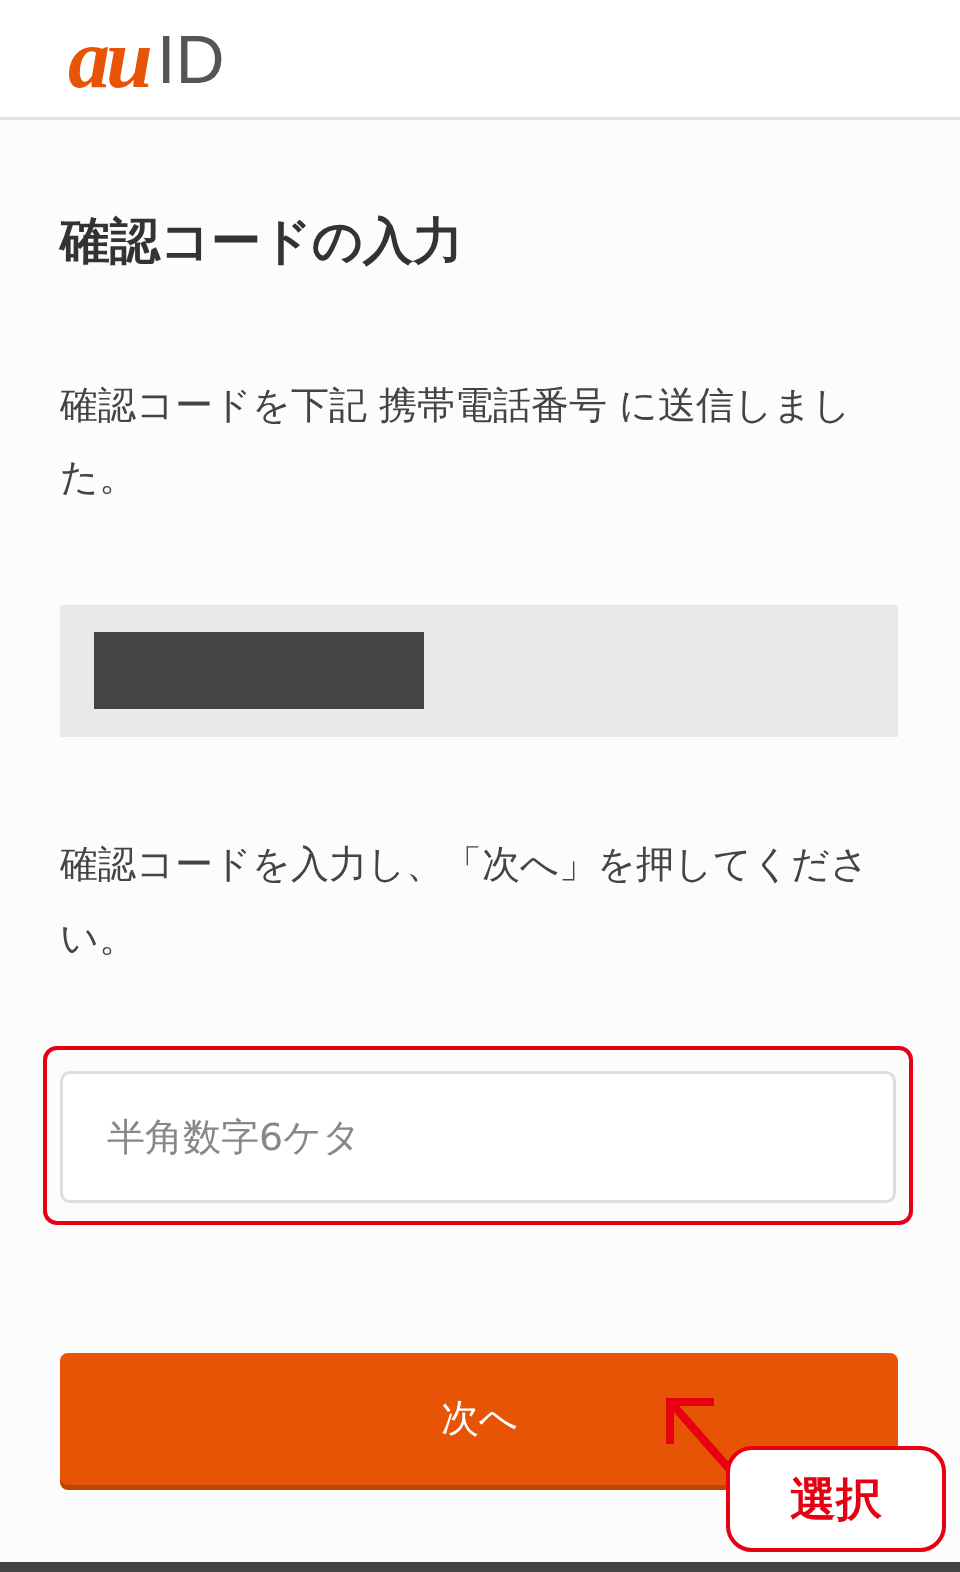 Image resolution: width=960 pixels, height=1572 pixels. Describe the element at coordinates (190, 58) in the screenshot. I see `logo-text: ID` at that location.